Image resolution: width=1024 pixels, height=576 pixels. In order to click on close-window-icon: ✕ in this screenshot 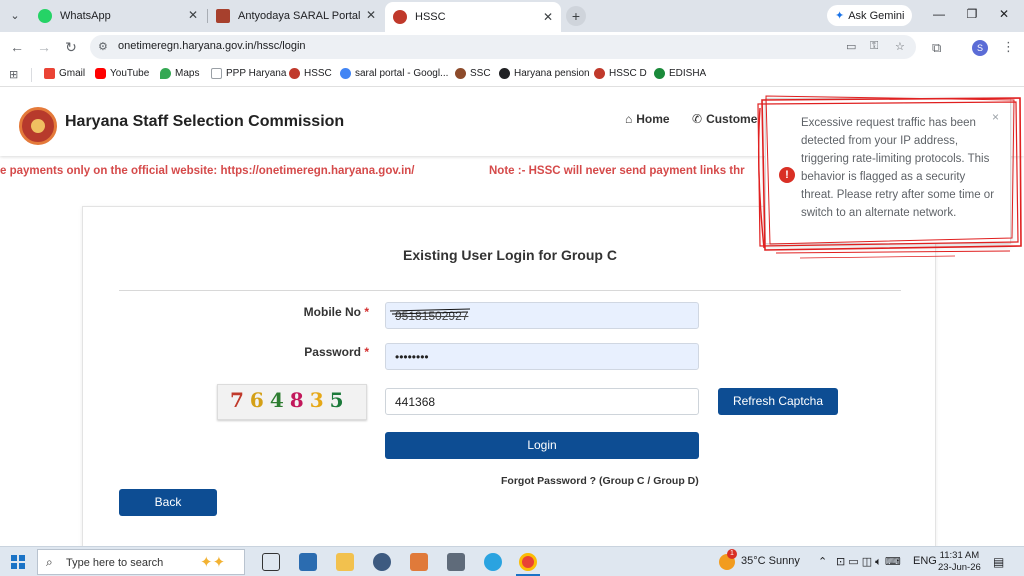, I will do `click(1004, 14)`.